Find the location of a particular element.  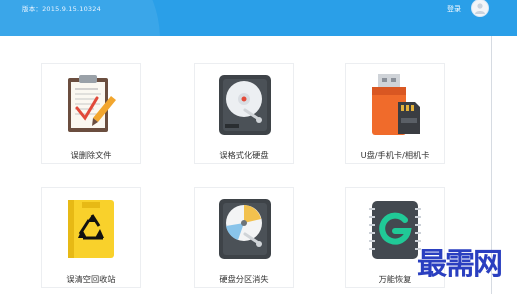

partition-disk-icon is located at coordinates (245, 229).